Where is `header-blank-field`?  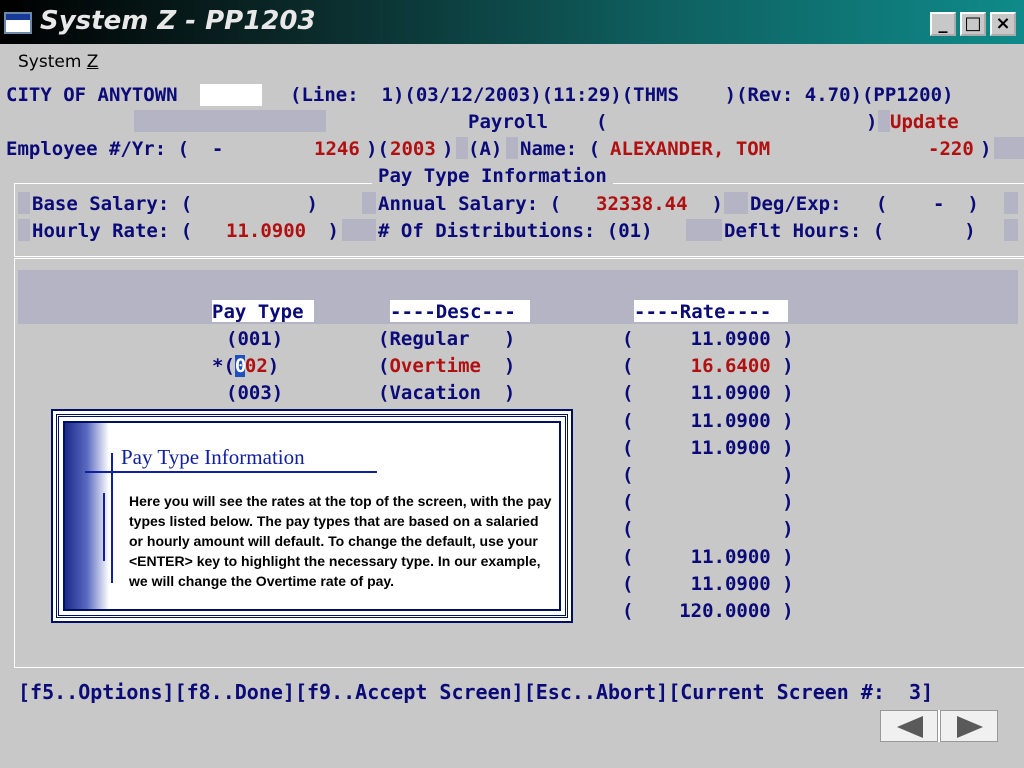 header-blank-field is located at coordinates (230, 121).